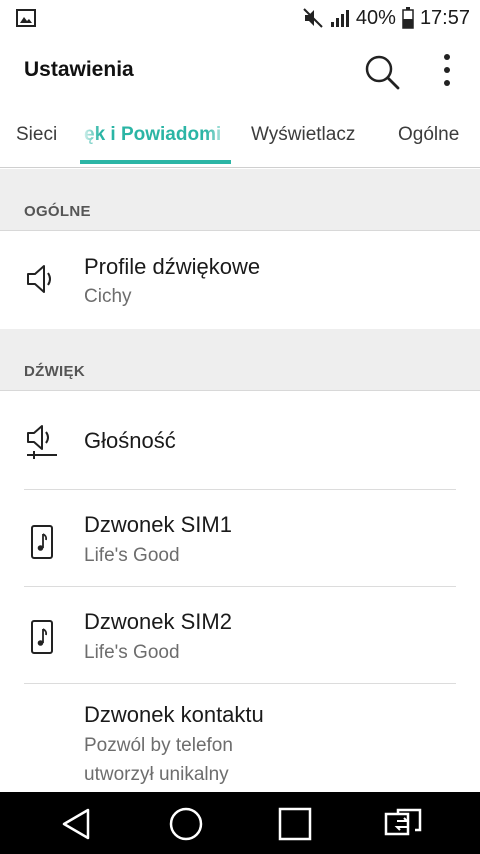  I want to click on section-header-label: OGÓLNE, so click(57, 211).